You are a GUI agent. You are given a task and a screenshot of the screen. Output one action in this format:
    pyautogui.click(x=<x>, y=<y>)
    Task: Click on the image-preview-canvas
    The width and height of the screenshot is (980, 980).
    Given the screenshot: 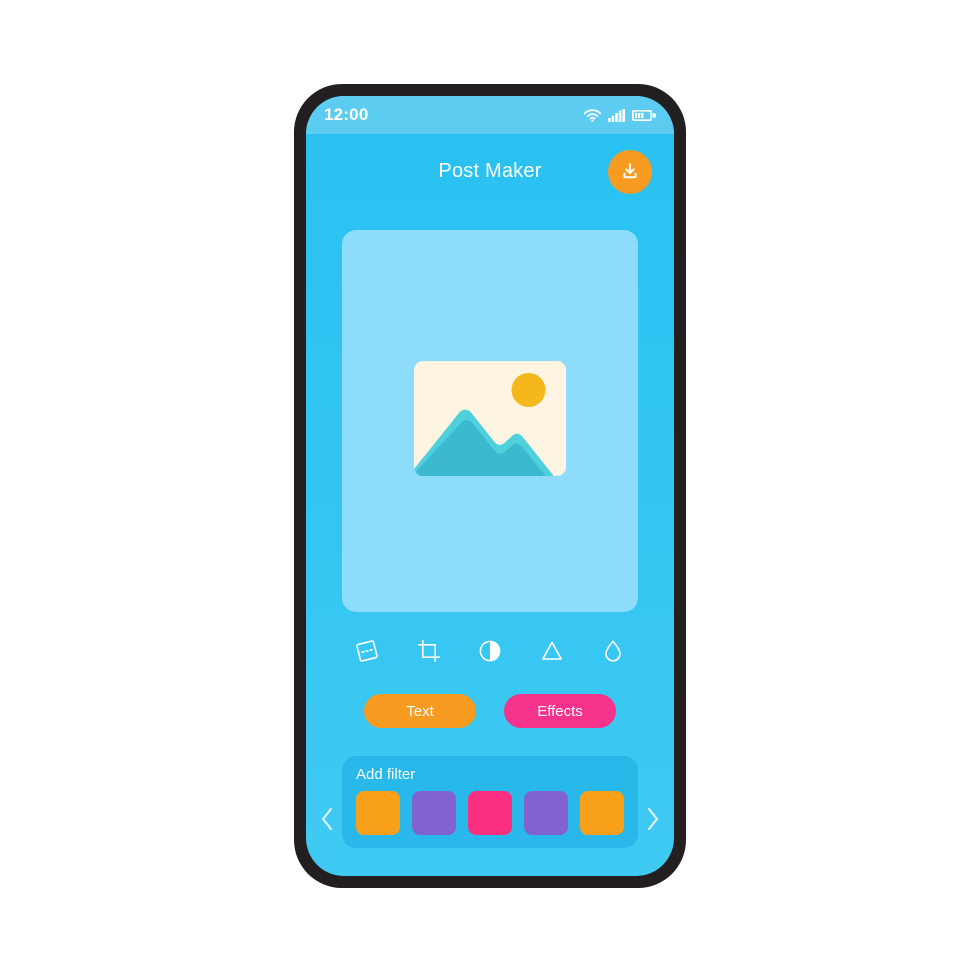 What is the action you would take?
    pyautogui.click(x=490, y=421)
    